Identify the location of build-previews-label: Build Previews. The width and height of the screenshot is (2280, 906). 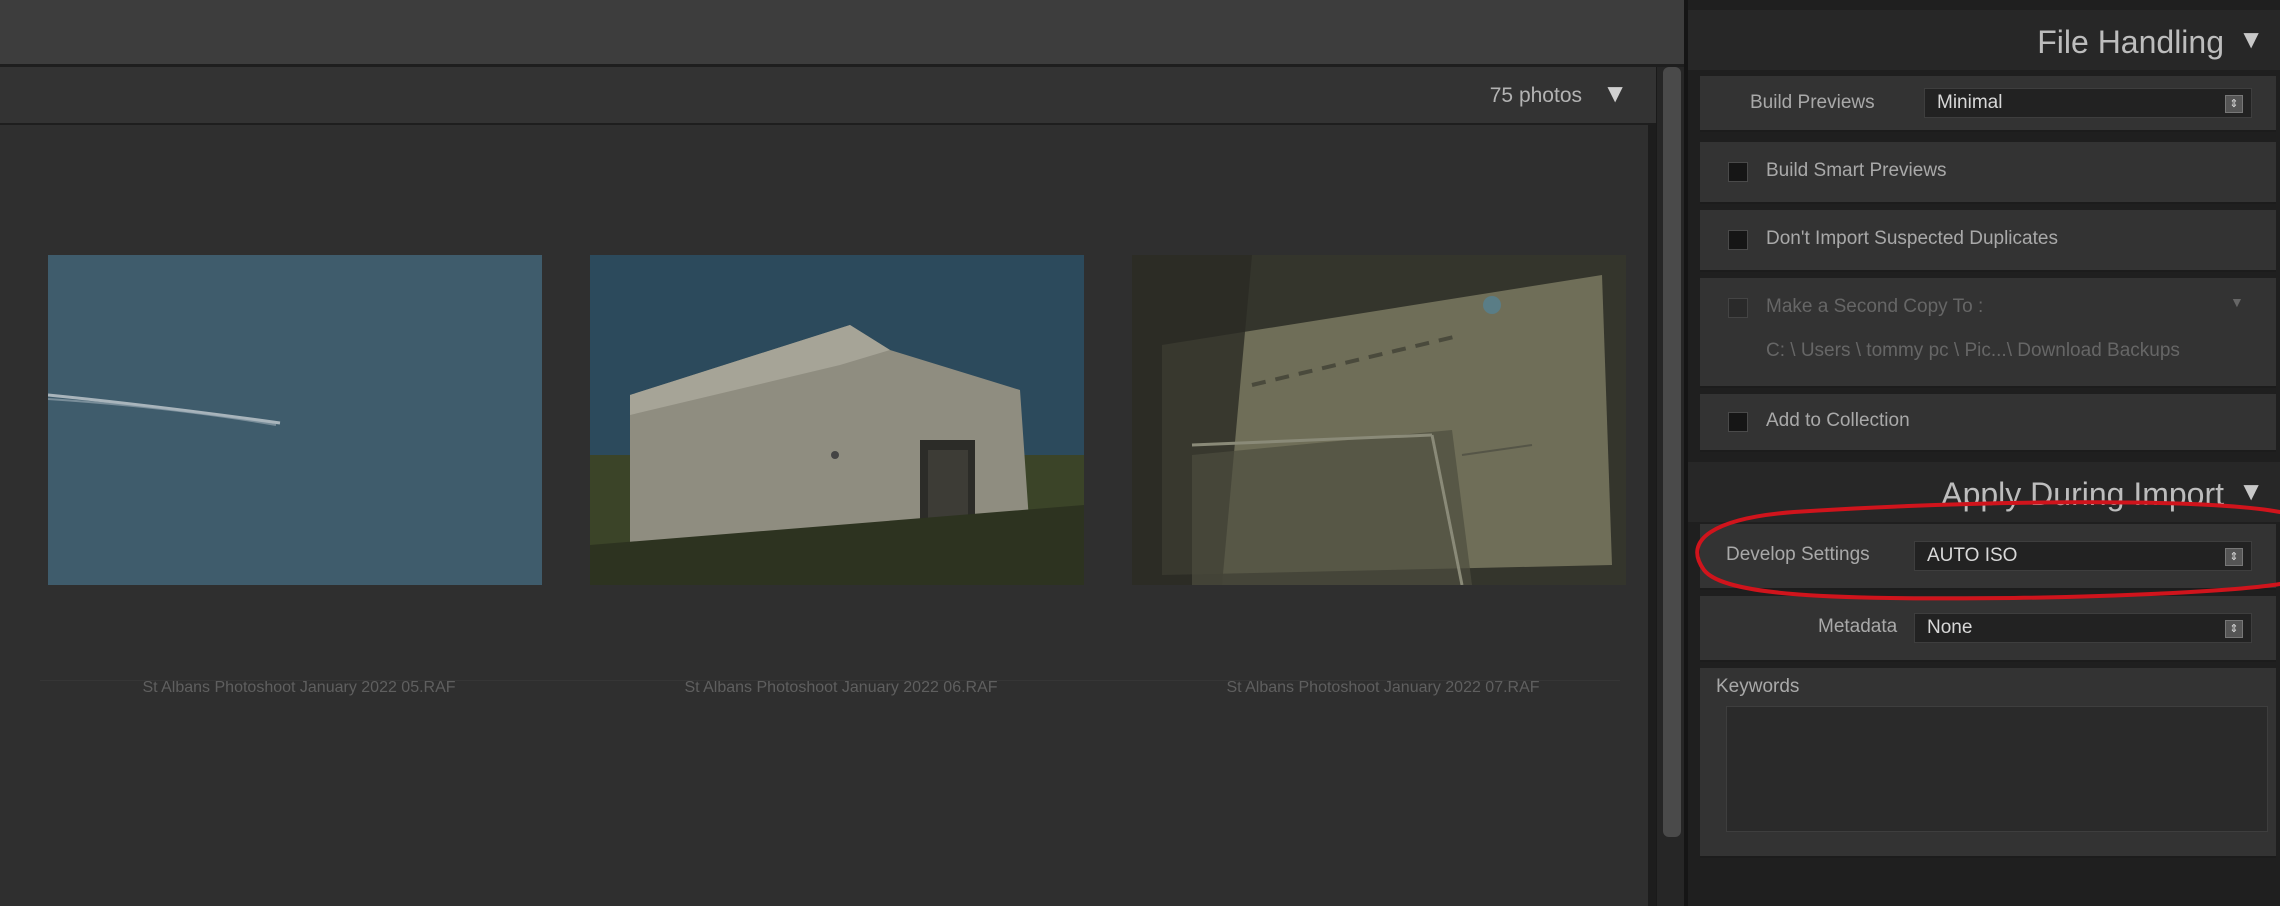
(1812, 102).